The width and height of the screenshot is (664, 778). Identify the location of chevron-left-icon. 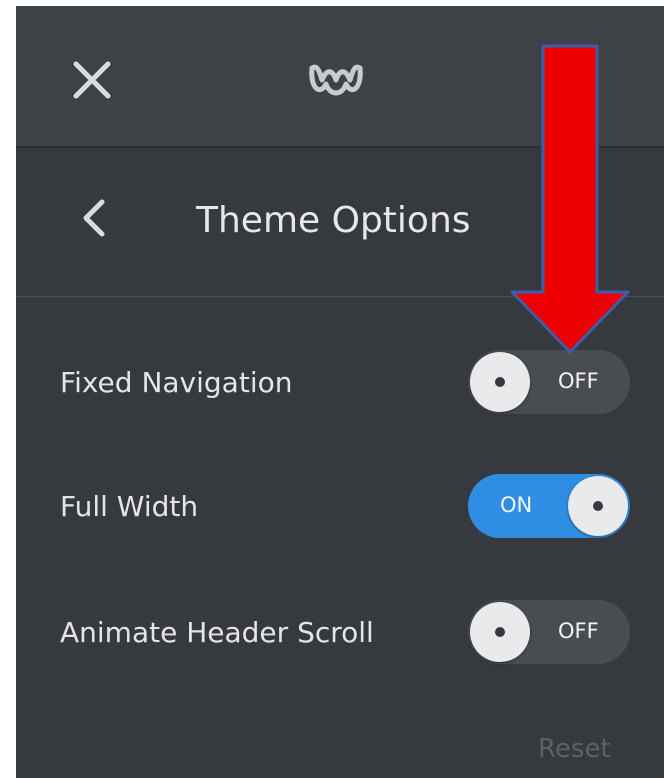
(94, 218).